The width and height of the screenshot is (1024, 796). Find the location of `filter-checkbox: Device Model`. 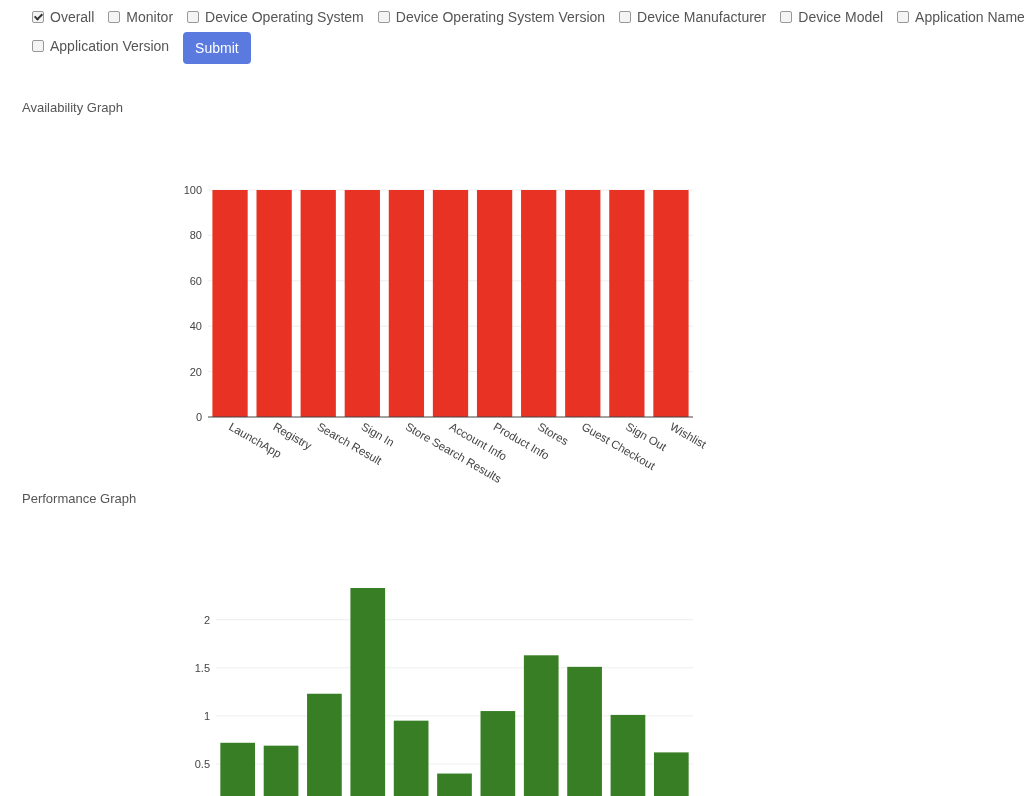

filter-checkbox: Device Model is located at coordinates (832, 17).